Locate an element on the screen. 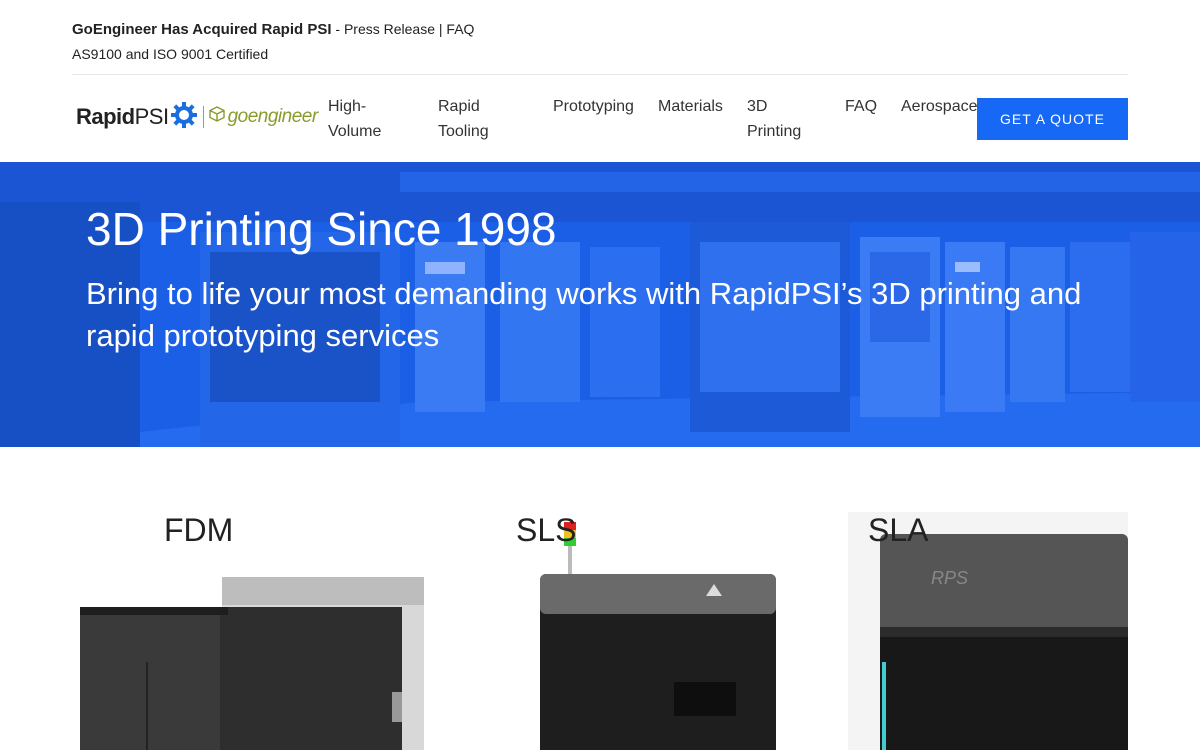  nav-label-line: Aerospace is located at coordinates (939, 106).